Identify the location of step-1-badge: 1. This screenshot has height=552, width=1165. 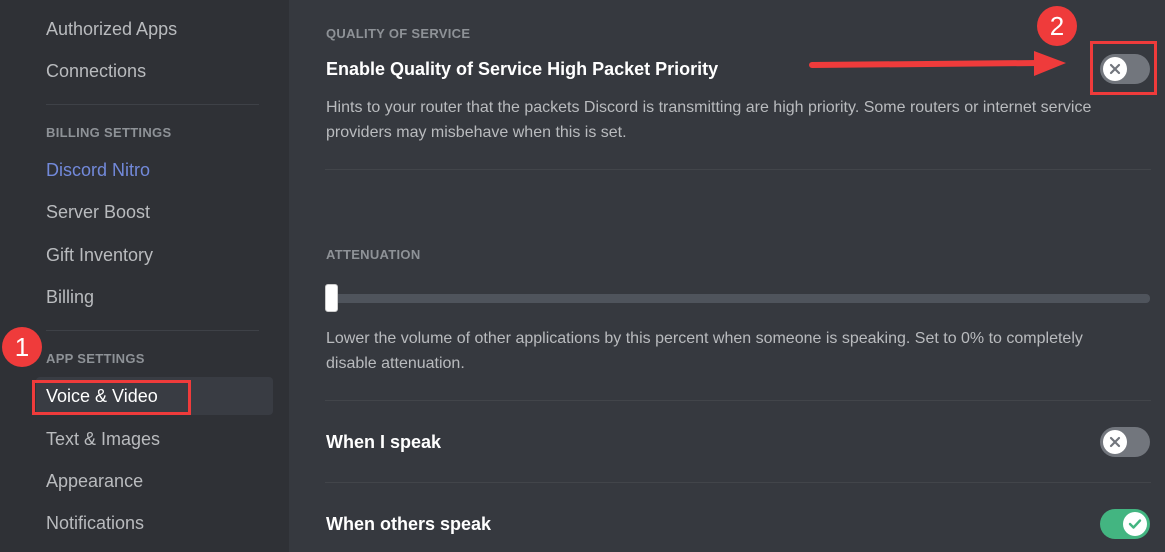
(22, 347).